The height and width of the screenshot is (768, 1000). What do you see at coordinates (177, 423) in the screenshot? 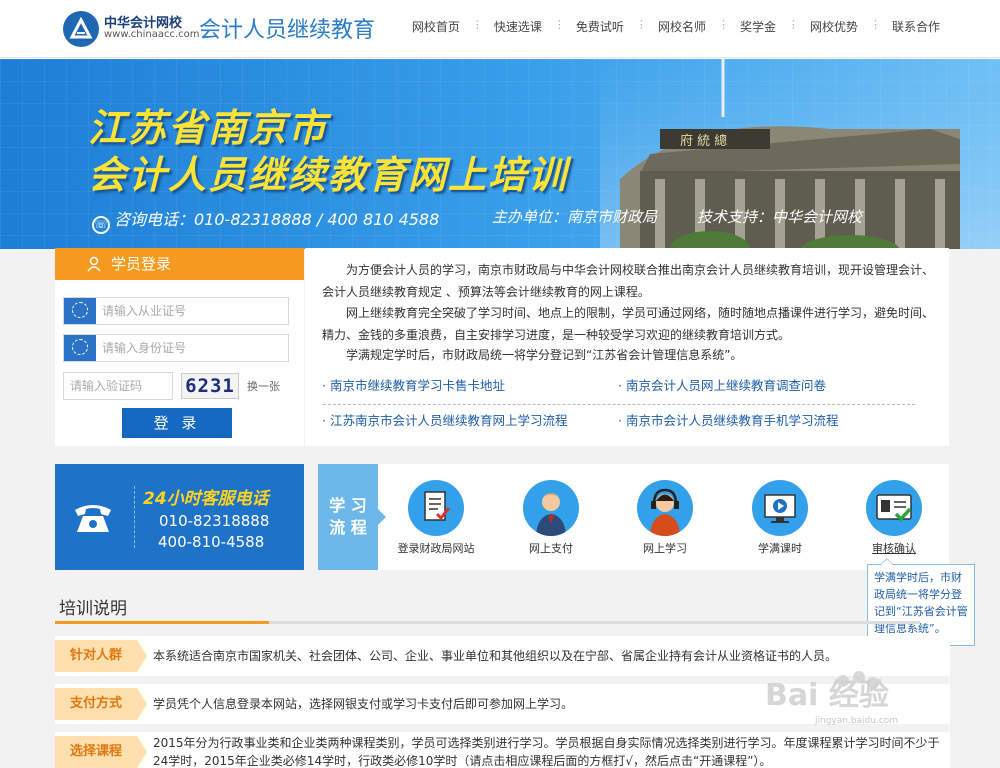
I see `login-button: 登 录` at bounding box center [177, 423].